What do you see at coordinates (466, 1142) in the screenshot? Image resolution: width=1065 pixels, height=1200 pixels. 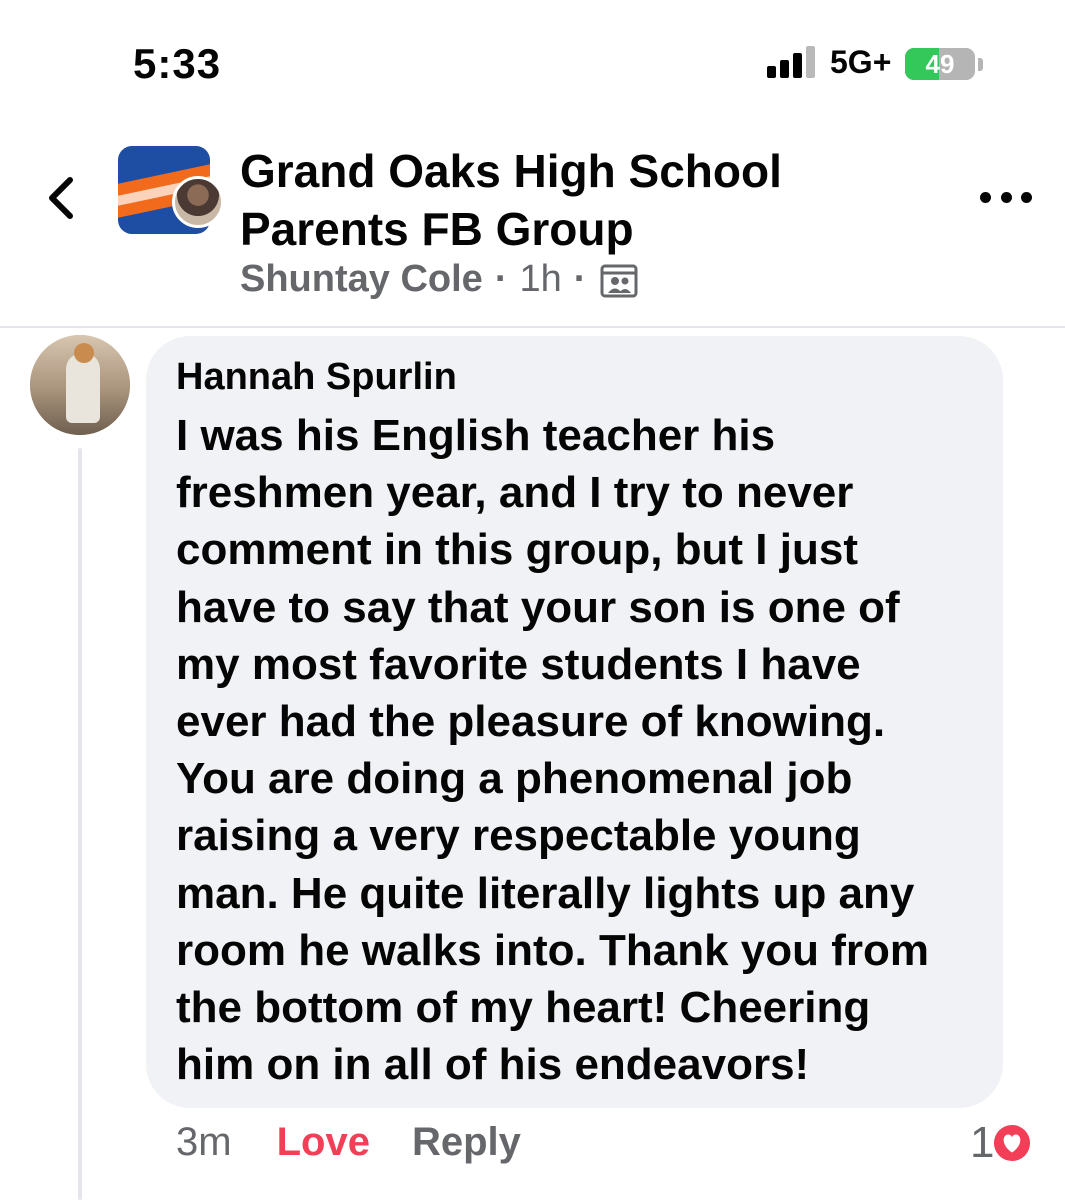 I see `reply-button: Reply` at bounding box center [466, 1142].